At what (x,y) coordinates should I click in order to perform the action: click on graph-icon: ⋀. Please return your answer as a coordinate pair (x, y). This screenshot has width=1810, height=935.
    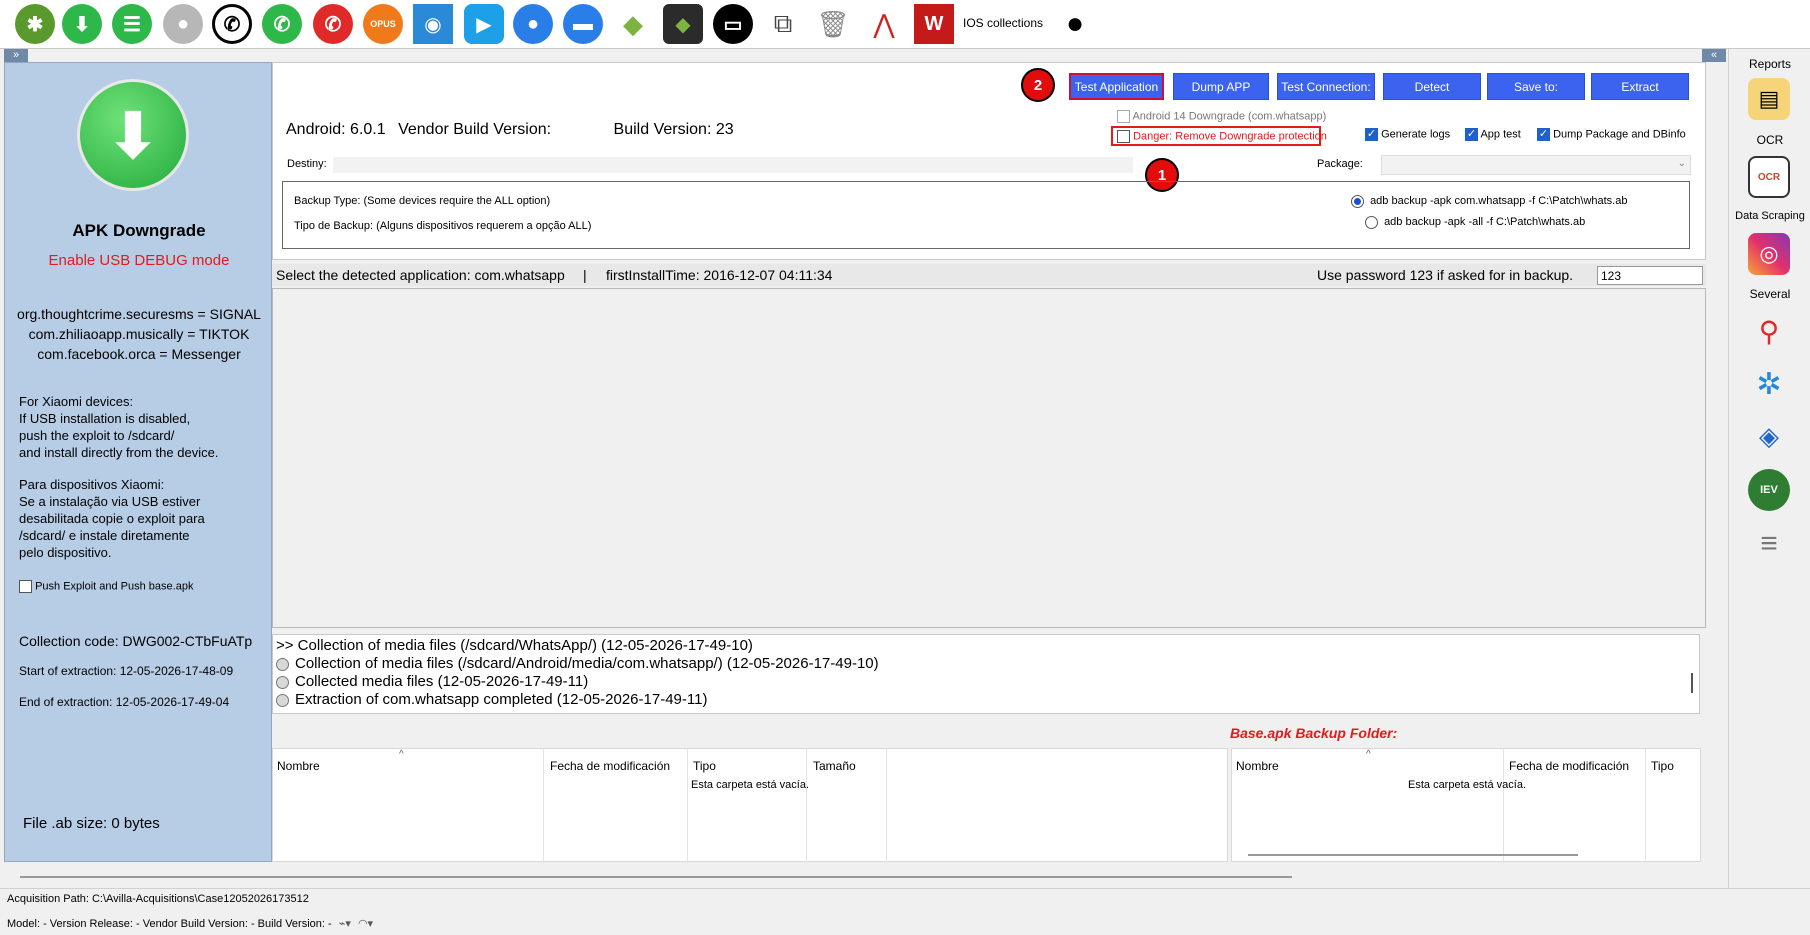
    Looking at the image, I should click on (884, 24).